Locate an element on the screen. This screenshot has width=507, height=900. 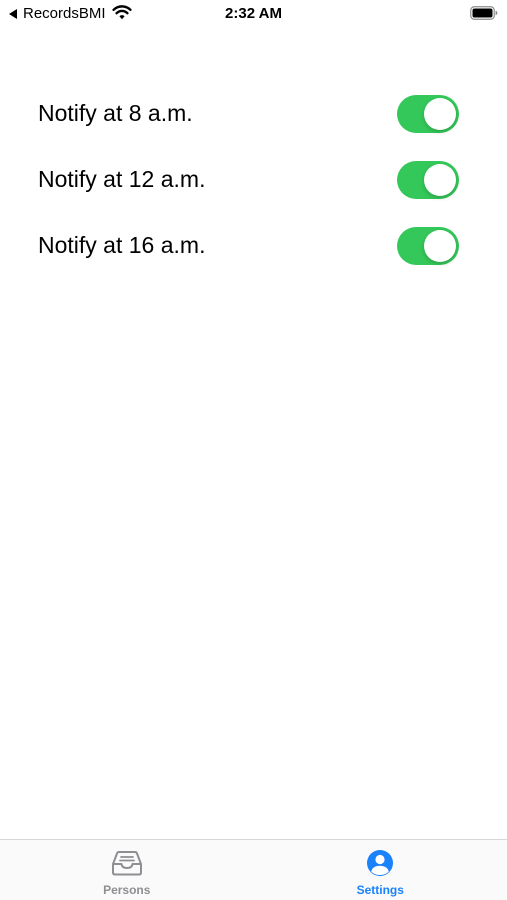
setting-label: Notify at 8 a.m. is located at coordinates (115, 113).